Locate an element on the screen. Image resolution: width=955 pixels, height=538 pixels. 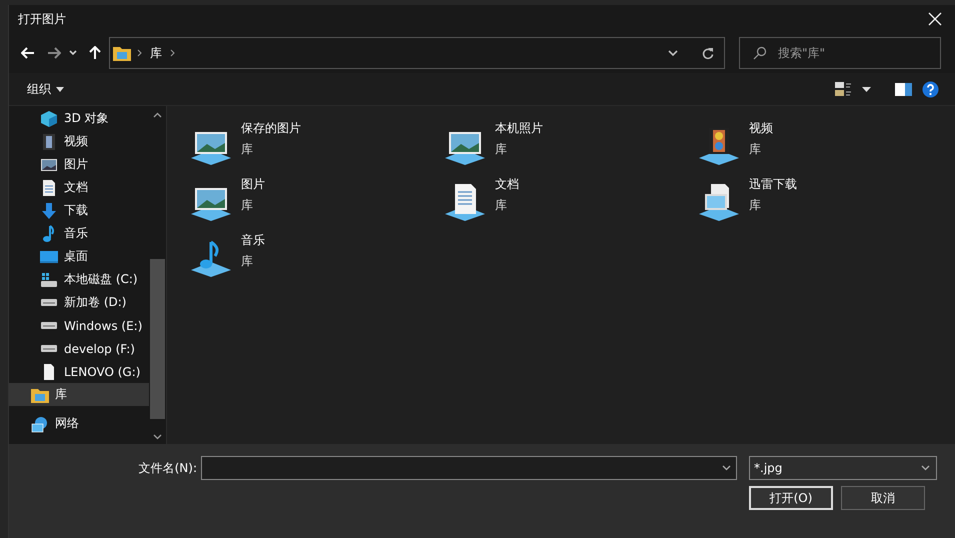
nav-item: 3D 对象 is located at coordinates (93, 118).